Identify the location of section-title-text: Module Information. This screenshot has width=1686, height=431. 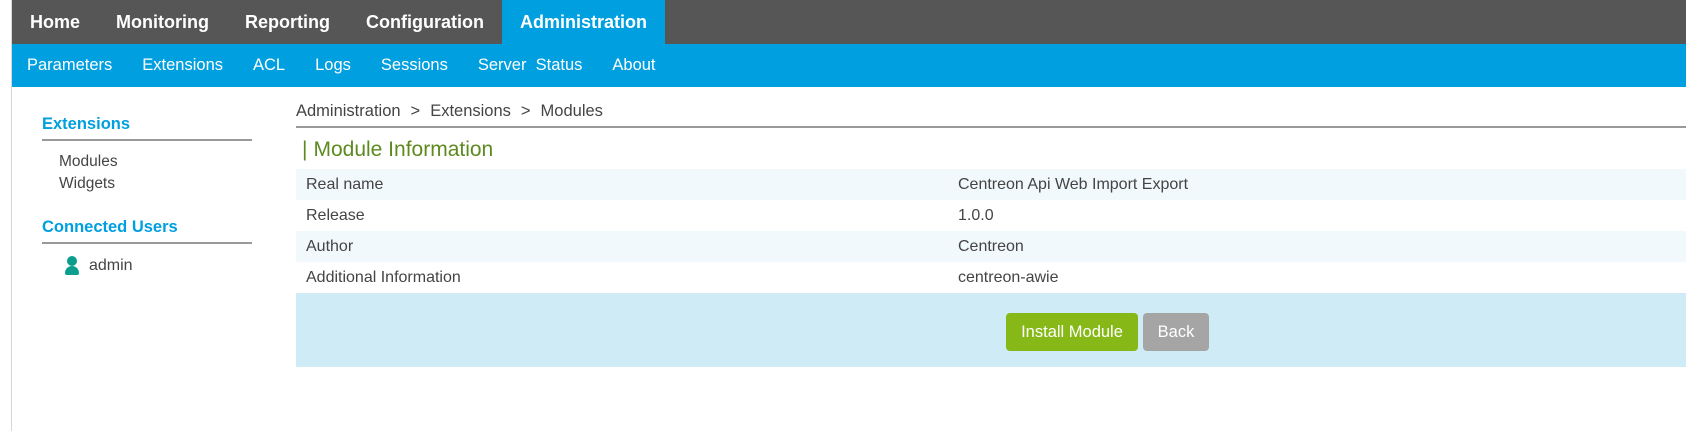
(403, 149).